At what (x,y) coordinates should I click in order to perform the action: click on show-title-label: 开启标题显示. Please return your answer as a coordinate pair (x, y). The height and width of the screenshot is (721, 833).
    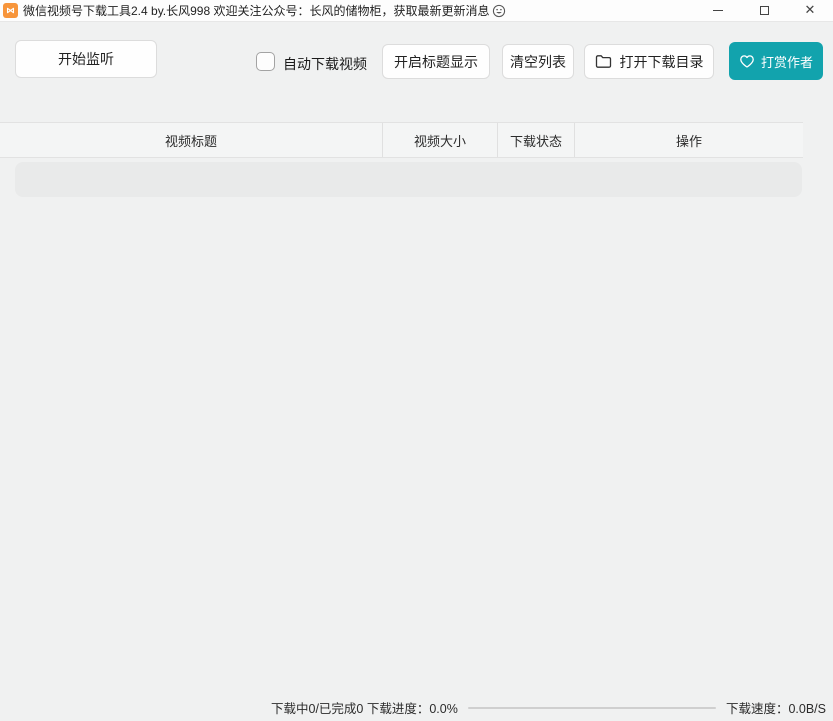
    Looking at the image, I should click on (436, 61).